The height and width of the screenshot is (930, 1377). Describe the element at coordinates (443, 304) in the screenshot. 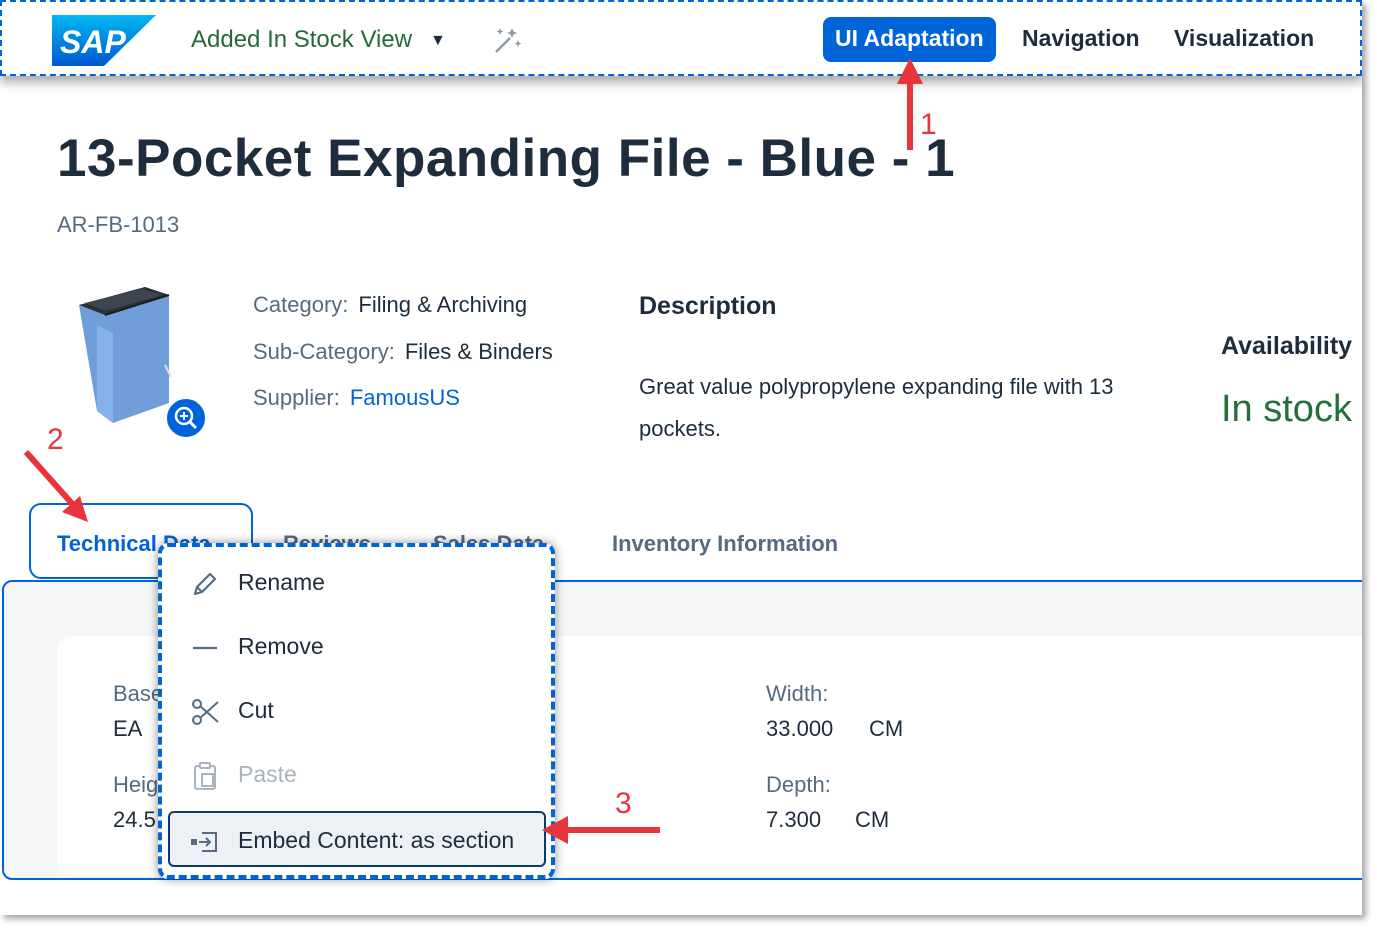

I see `category-value: Filing & Archiving` at that location.